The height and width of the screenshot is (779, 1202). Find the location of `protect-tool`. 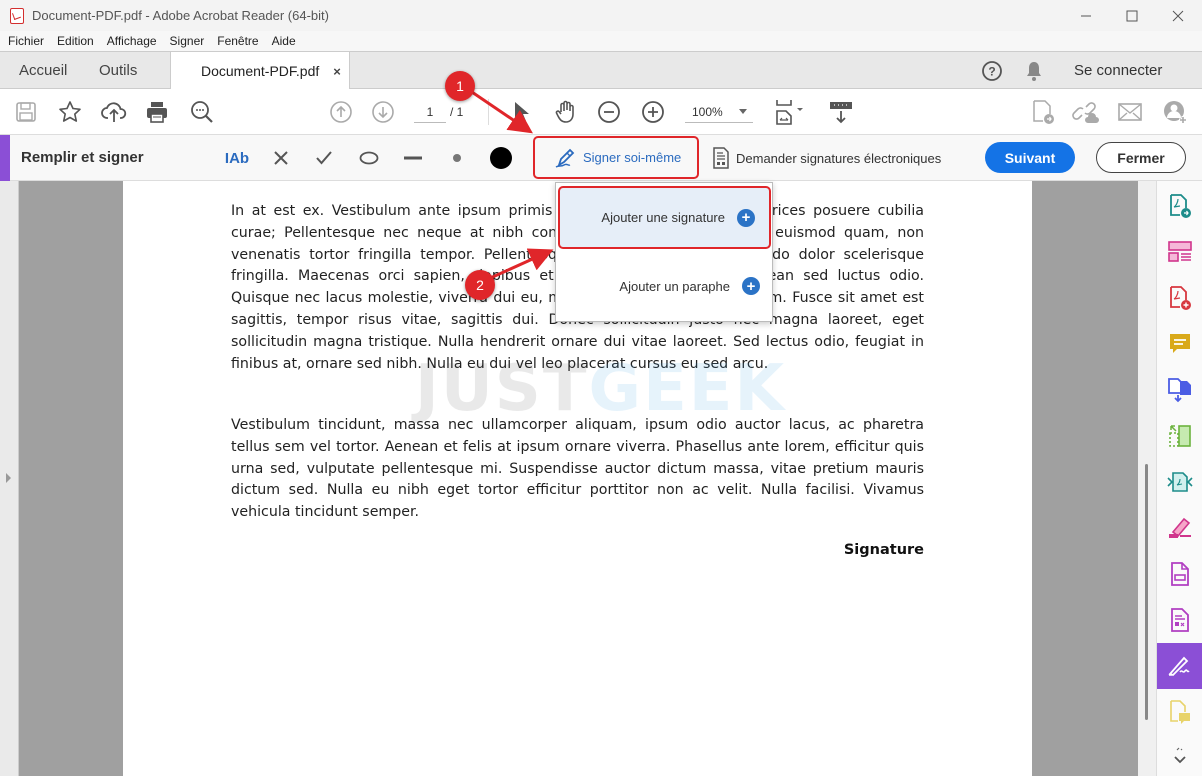

protect-tool is located at coordinates (1179, 574).